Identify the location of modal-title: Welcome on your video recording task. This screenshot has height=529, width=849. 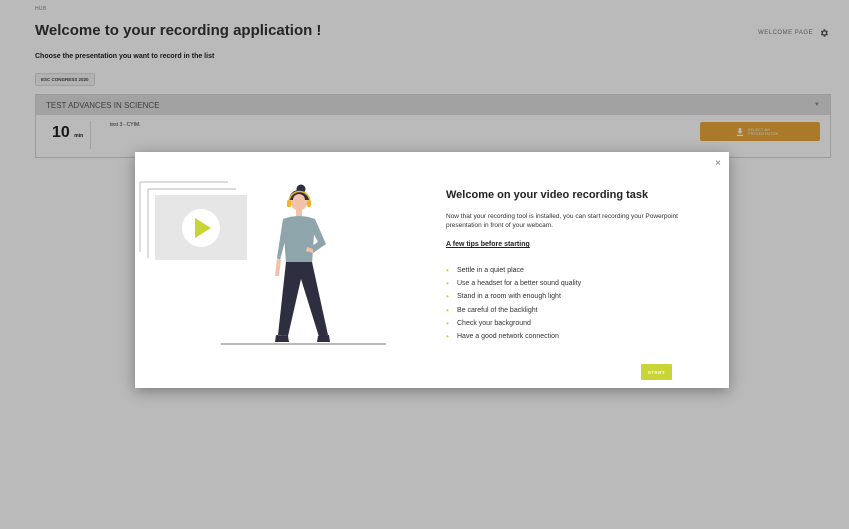
(547, 195).